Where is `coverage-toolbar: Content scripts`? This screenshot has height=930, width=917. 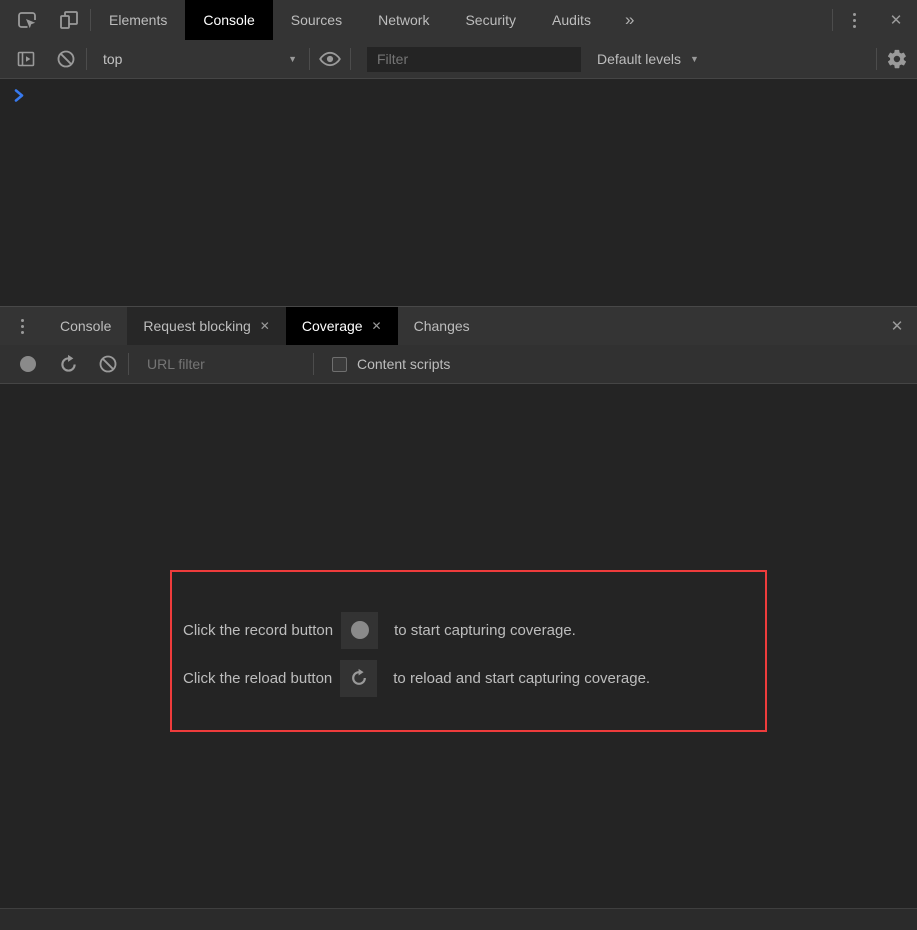
coverage-toolbar: Content scripts is located at coordinates (458, 364).